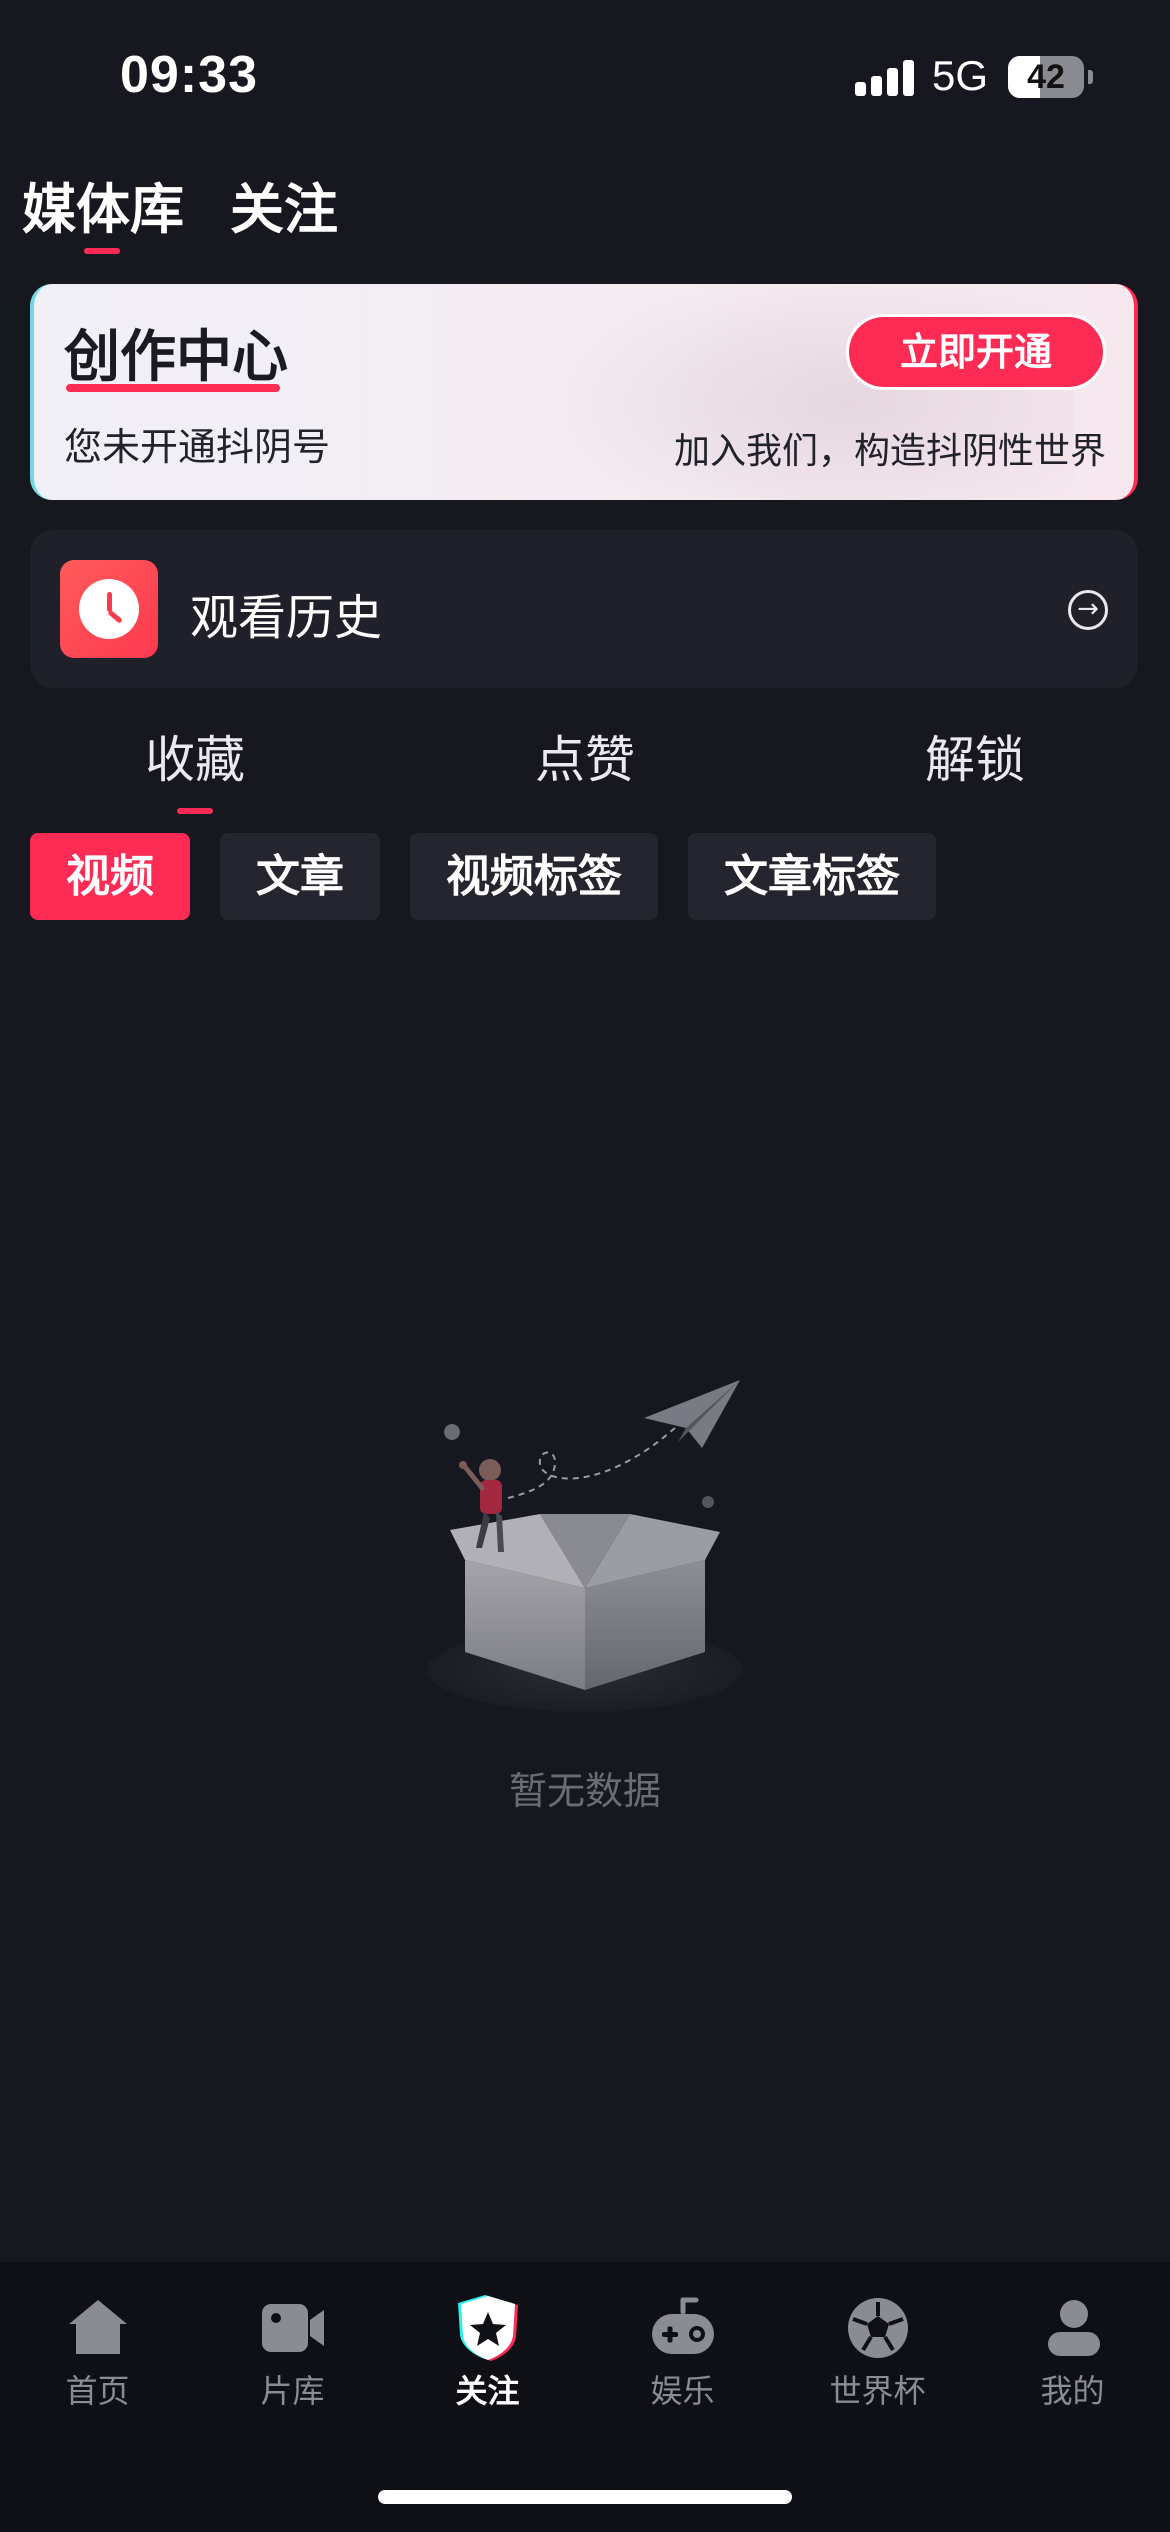 The width and height of the screenshot is (1170, 2532). I want to click on battery-icon: 42, so click(1046, 77).